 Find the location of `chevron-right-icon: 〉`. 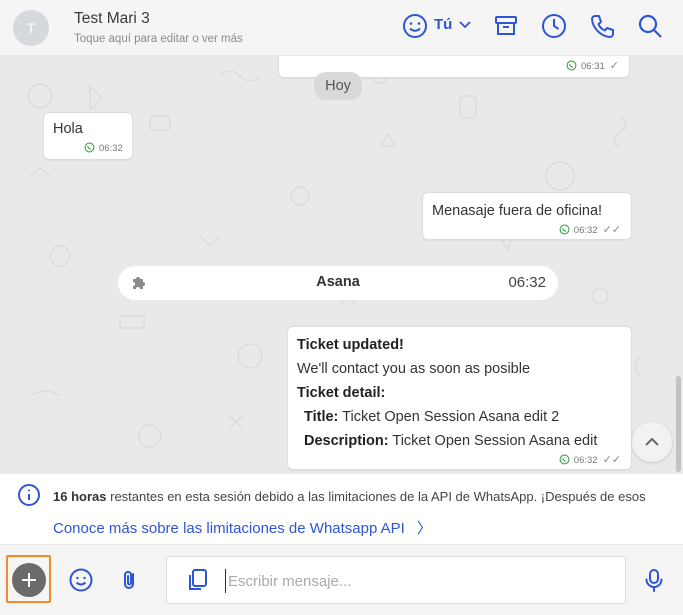

chevron-right-icon: 〉 is located at coordinates (424, 528).